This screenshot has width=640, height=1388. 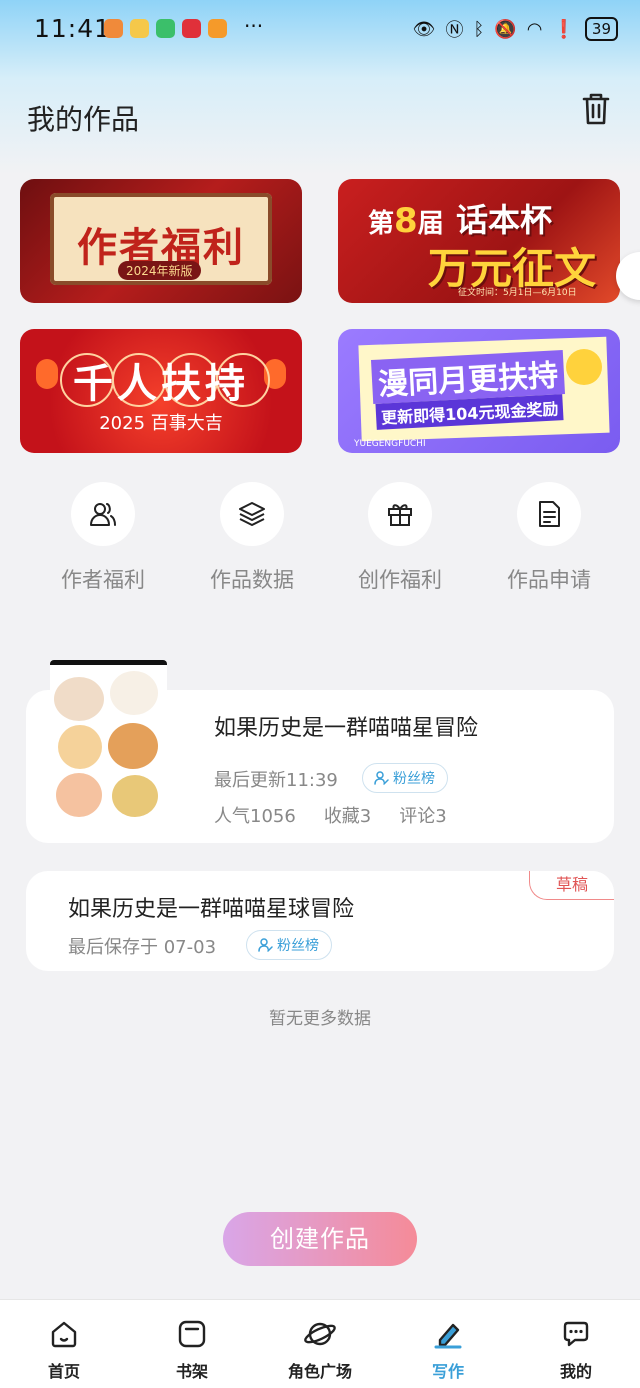 What do you see at coordinates (549, 580) in the screenshot?
I see `quick-action-label: 作品申请` at bounding box center [549, 580].